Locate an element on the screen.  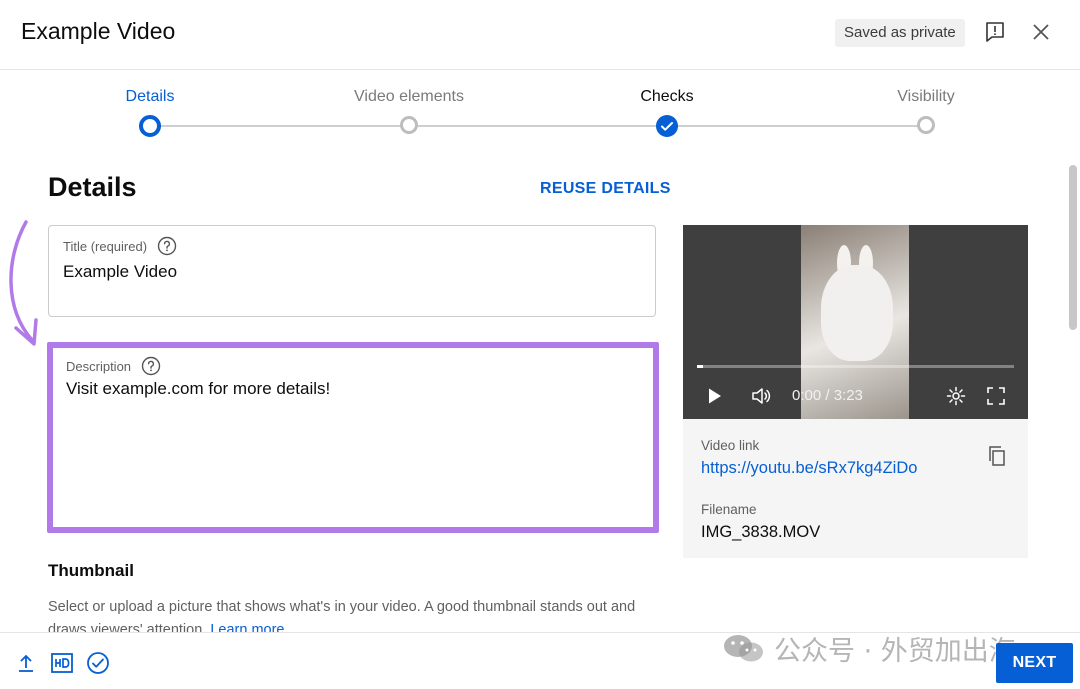
watermark: 公众号 · 外贸加出海 is located at coordinates (869, 650).